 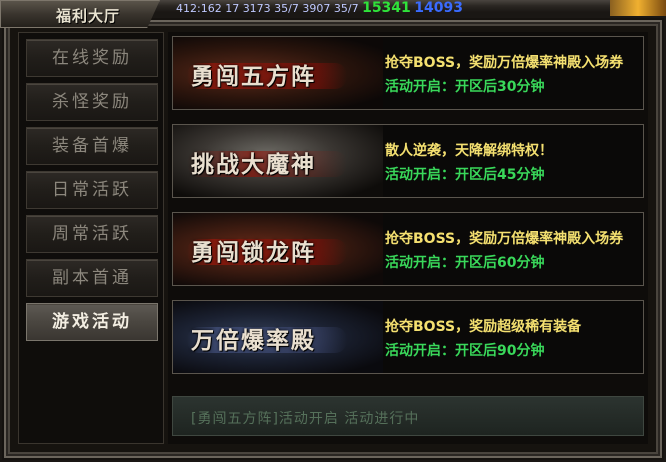 I want to click on status-bar: [勇闯五方阵]活动开启 活动进行中, so click(x=408, y=416).